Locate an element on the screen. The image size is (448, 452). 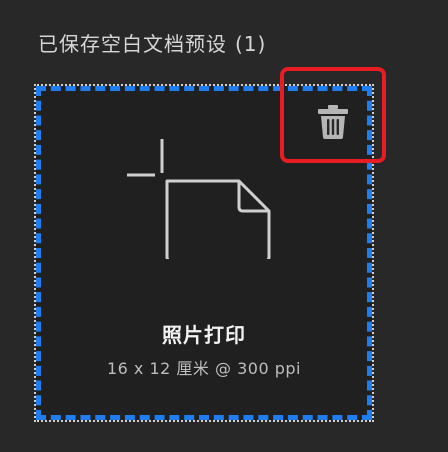
preset-name: 照片打印 is located at coordinates (204, 335).